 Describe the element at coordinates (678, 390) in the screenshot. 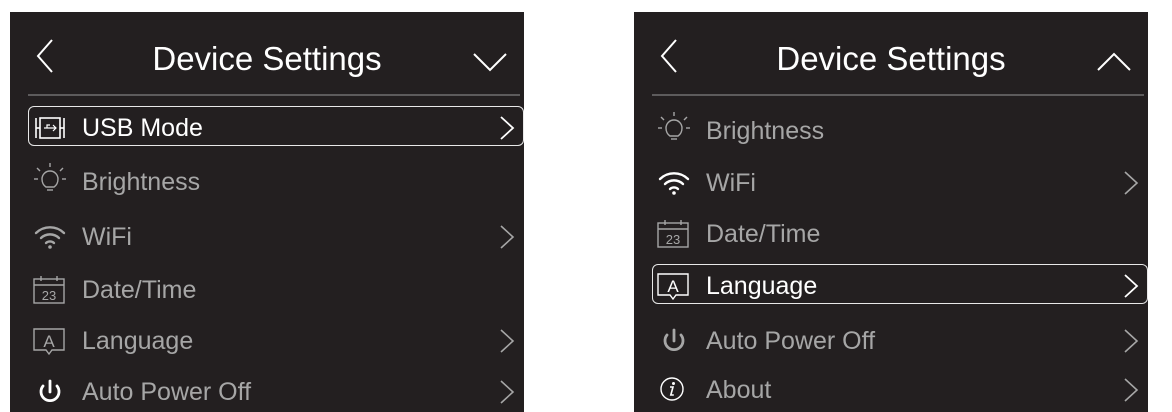

I see `info-icon` at that location.